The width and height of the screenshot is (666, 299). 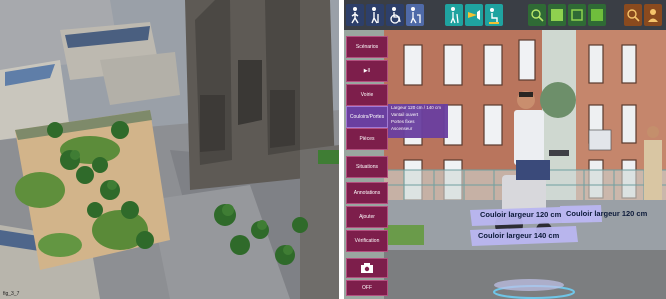 I want to click on corridor-label-right: Couloir largeur 120 cm, so click(x=607, y=213).